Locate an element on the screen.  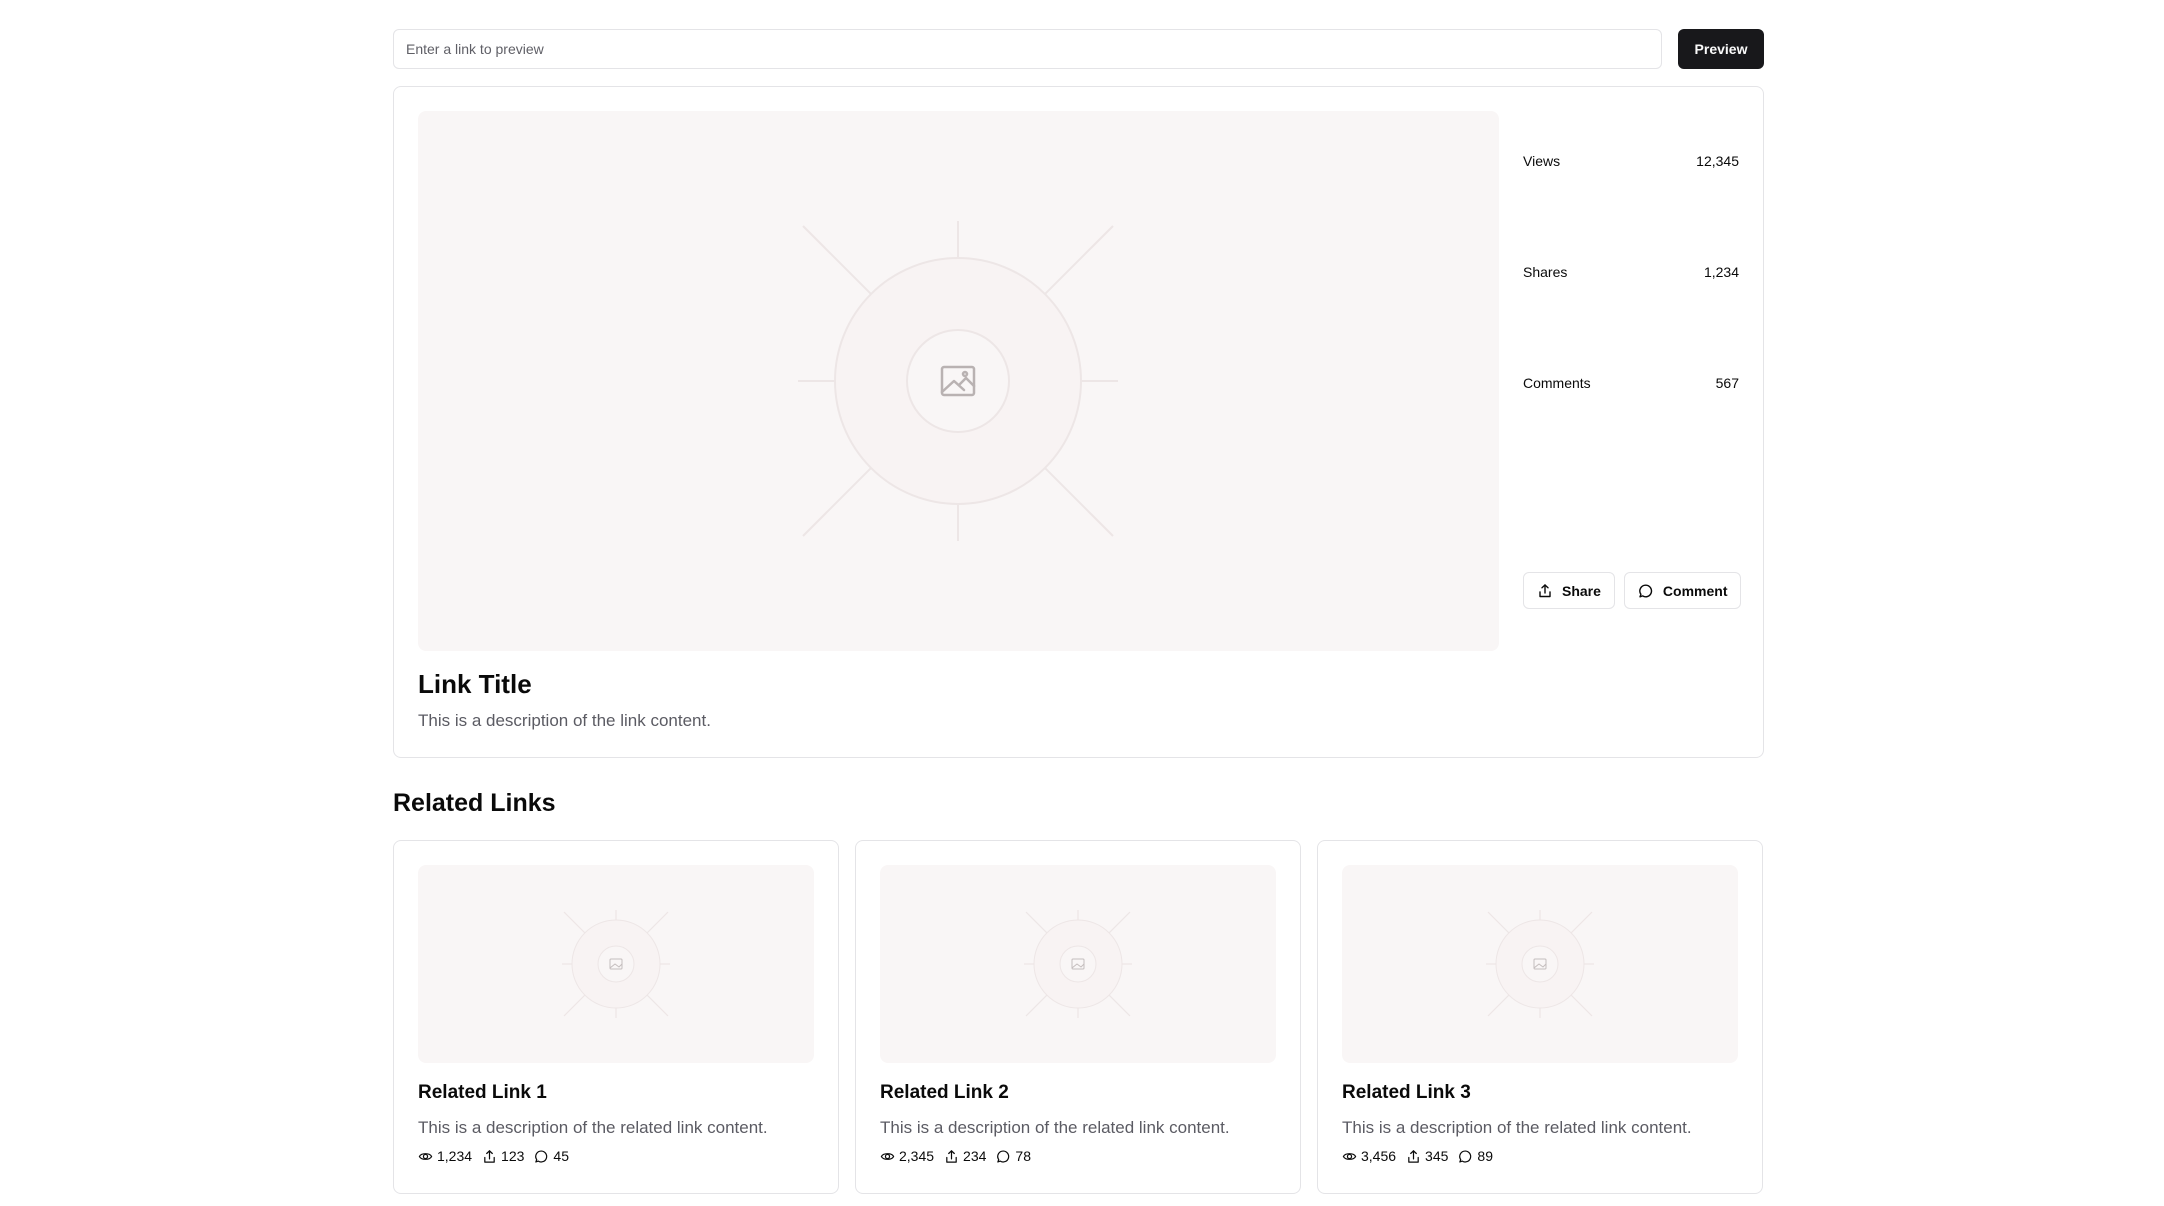
link-input is located at coordinates (1027, 49).